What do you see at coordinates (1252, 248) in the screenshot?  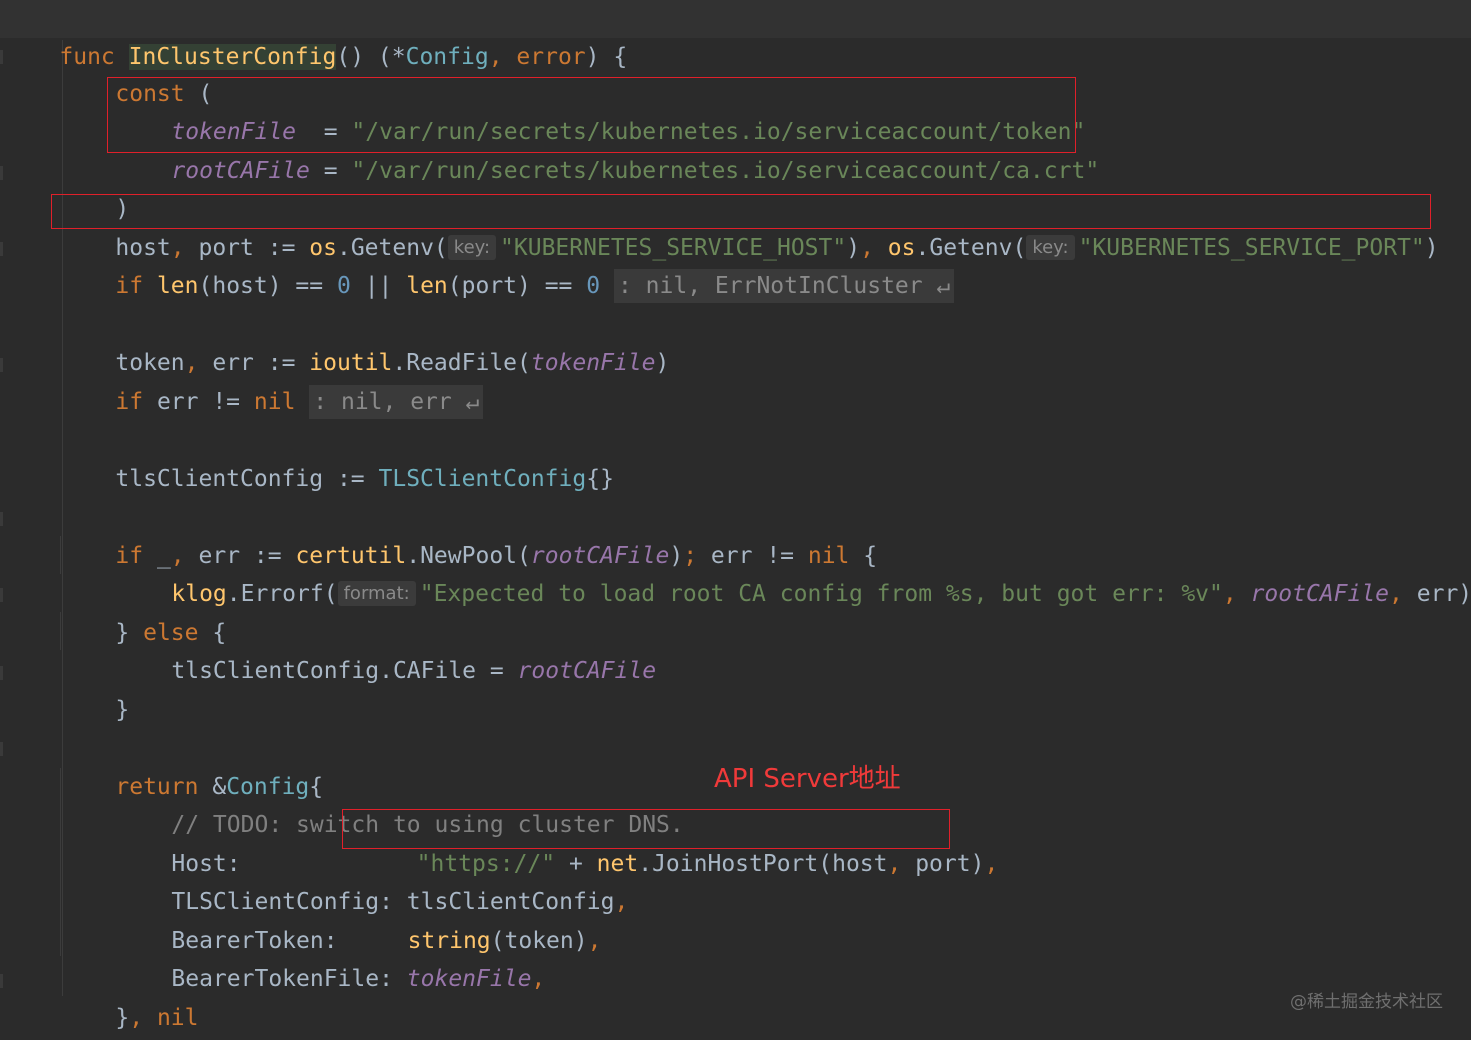 I see `string-service-port: "KUBERNETES_SERVICE_PORT"` at bounding box center [1252, 248].